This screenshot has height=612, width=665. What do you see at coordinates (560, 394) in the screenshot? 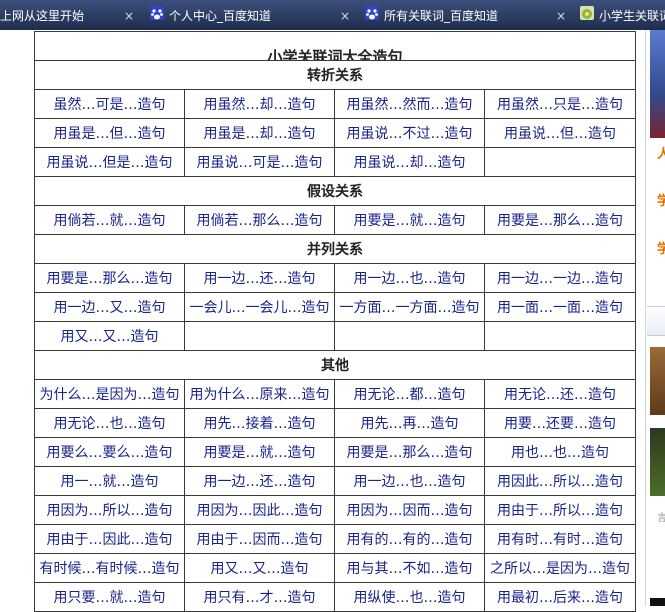
I see `conjunction-link: 用无论…还…造句` at bounding box center [560, 394].